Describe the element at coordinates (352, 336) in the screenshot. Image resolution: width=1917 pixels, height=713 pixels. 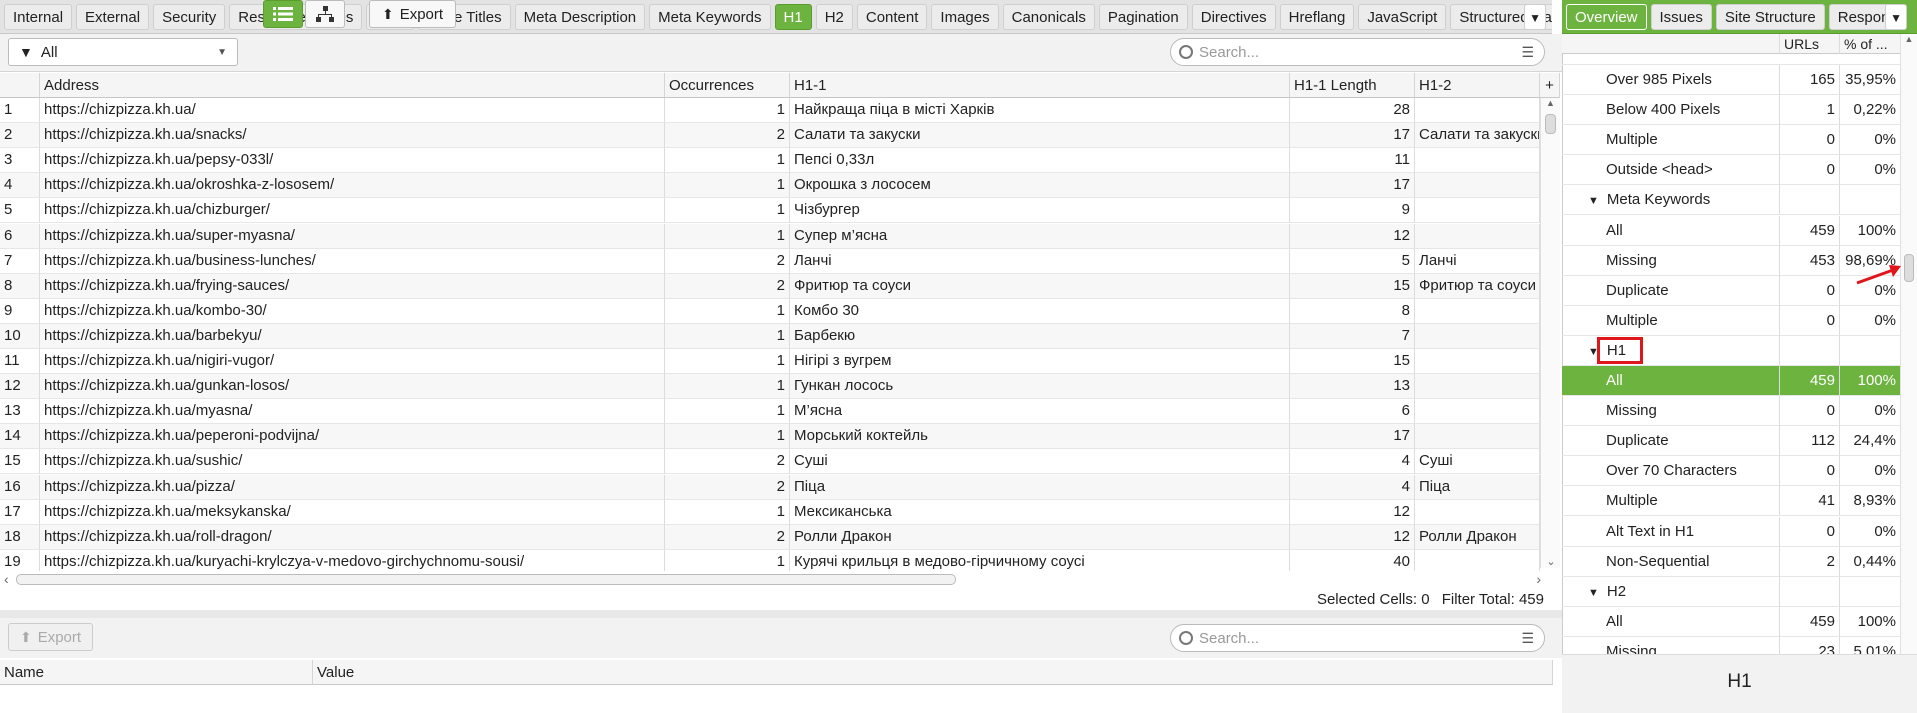
I see `address-cell: https://chizpizza.kh.ua/barbekyu/` at that location.